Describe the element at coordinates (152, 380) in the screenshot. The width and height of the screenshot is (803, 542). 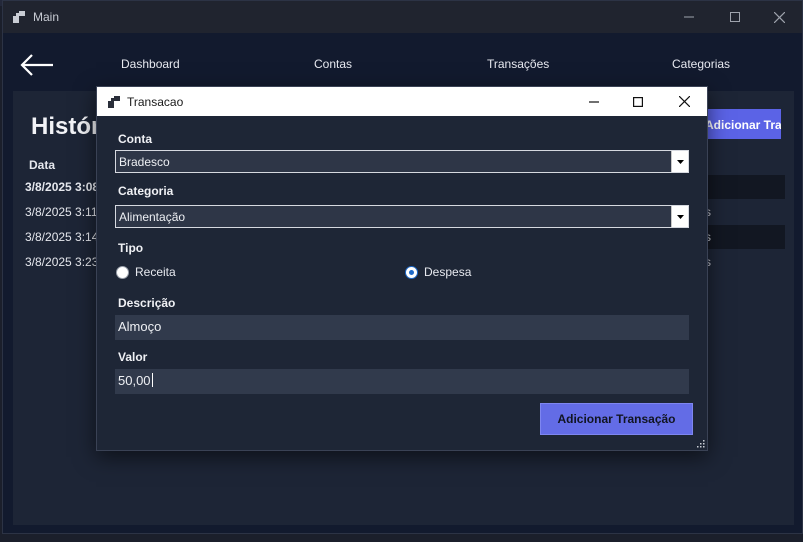
I see `text-caret` at that location.